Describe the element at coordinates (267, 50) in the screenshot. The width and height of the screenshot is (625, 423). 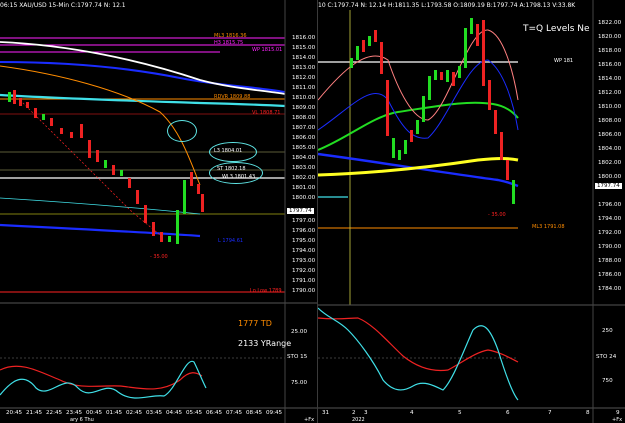
I see `wp-label: WP 1815.01` at that location.